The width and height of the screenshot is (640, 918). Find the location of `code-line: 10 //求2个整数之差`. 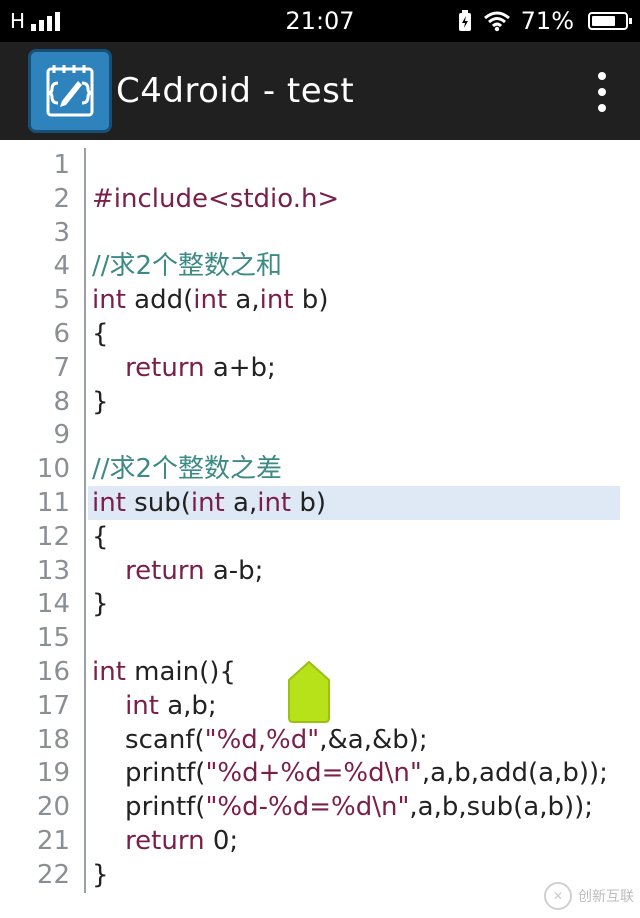

code-line: 10 //求2个整数之差 is located at coordinates (320, 469).